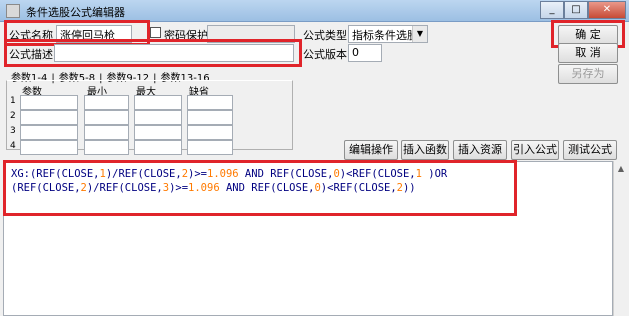  What do you see at coordinates (425, 150) in the screenshot?
I see `insert-function-button: 插入函数` at bounding box center [425, 150].